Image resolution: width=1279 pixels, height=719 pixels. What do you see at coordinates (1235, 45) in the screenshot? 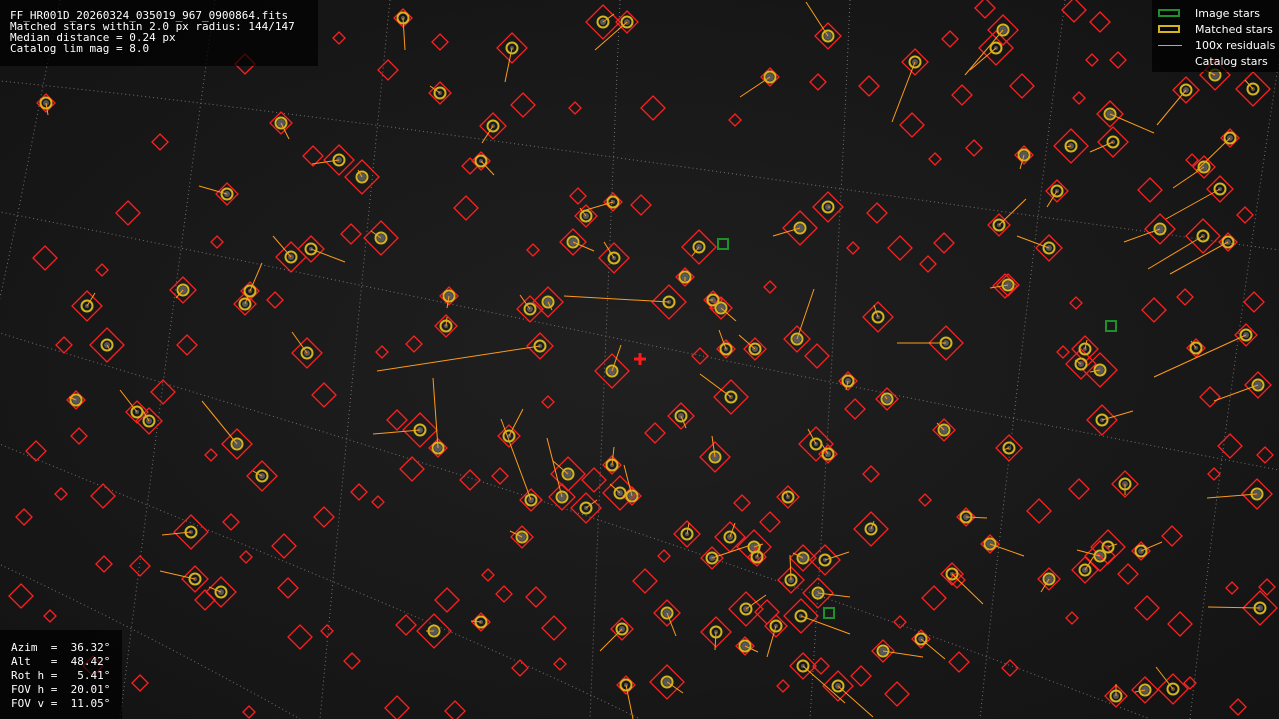
I see `legend-label: 100x residuals` at bounding box center [1235, 45].